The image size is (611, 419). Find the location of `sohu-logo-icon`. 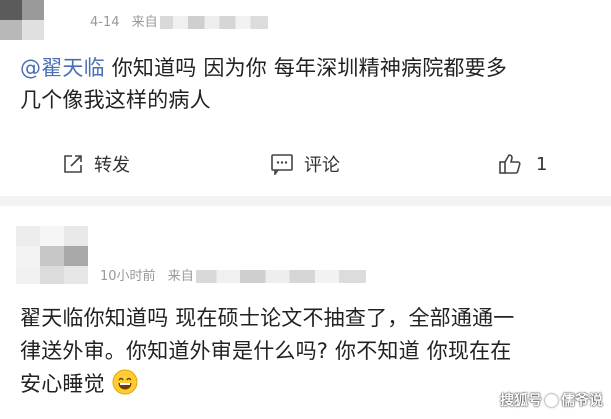

sohu-logo-icon is located at coordinates (551, 400).